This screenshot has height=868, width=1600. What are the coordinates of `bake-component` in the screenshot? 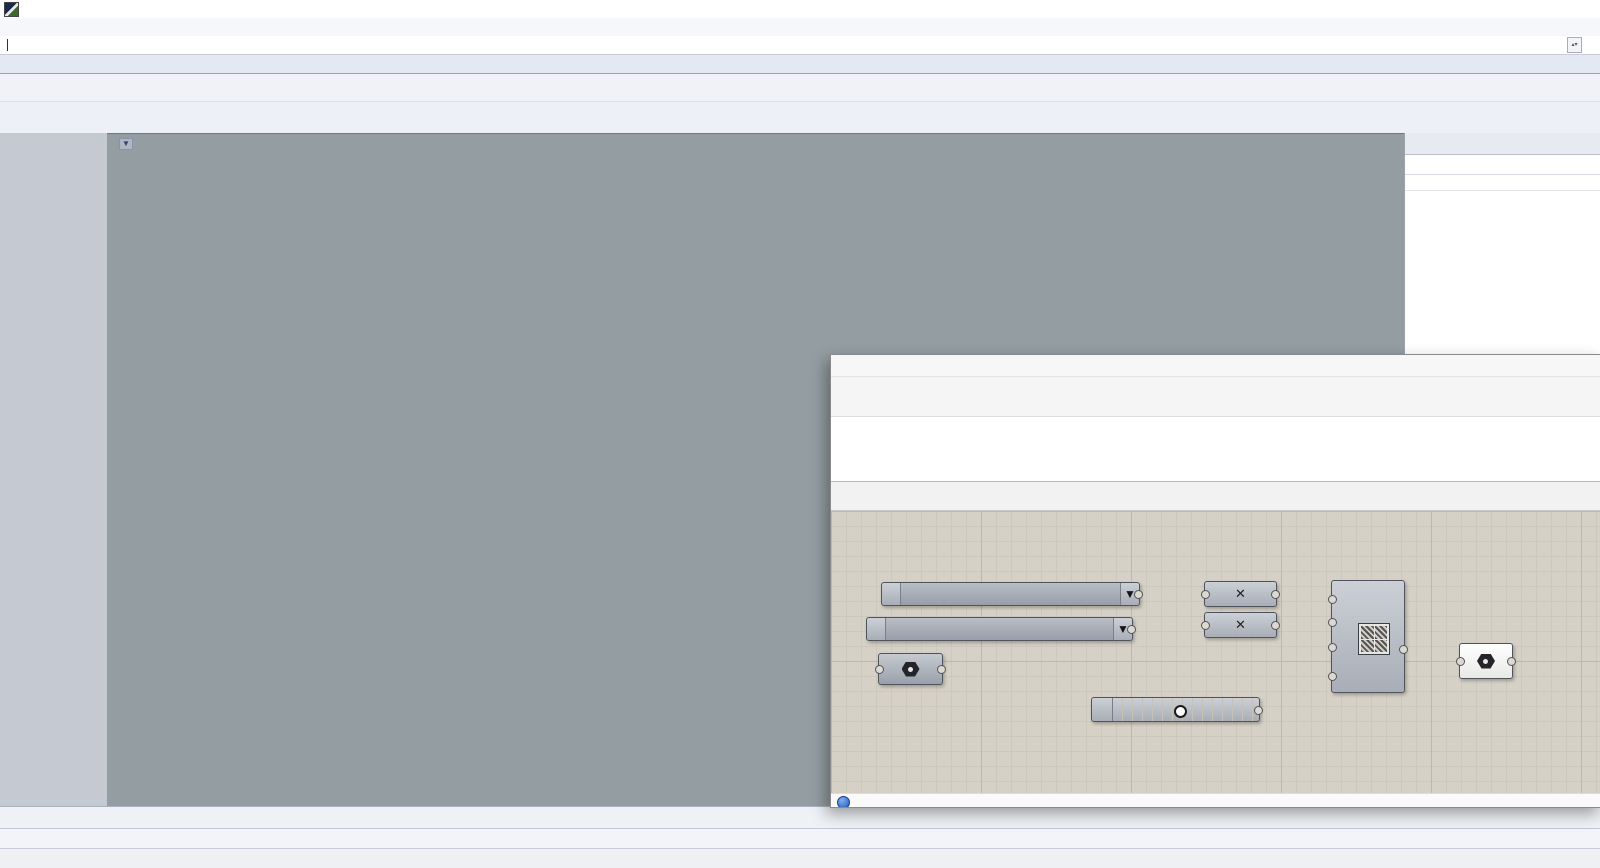 It's located at (1486, 661).